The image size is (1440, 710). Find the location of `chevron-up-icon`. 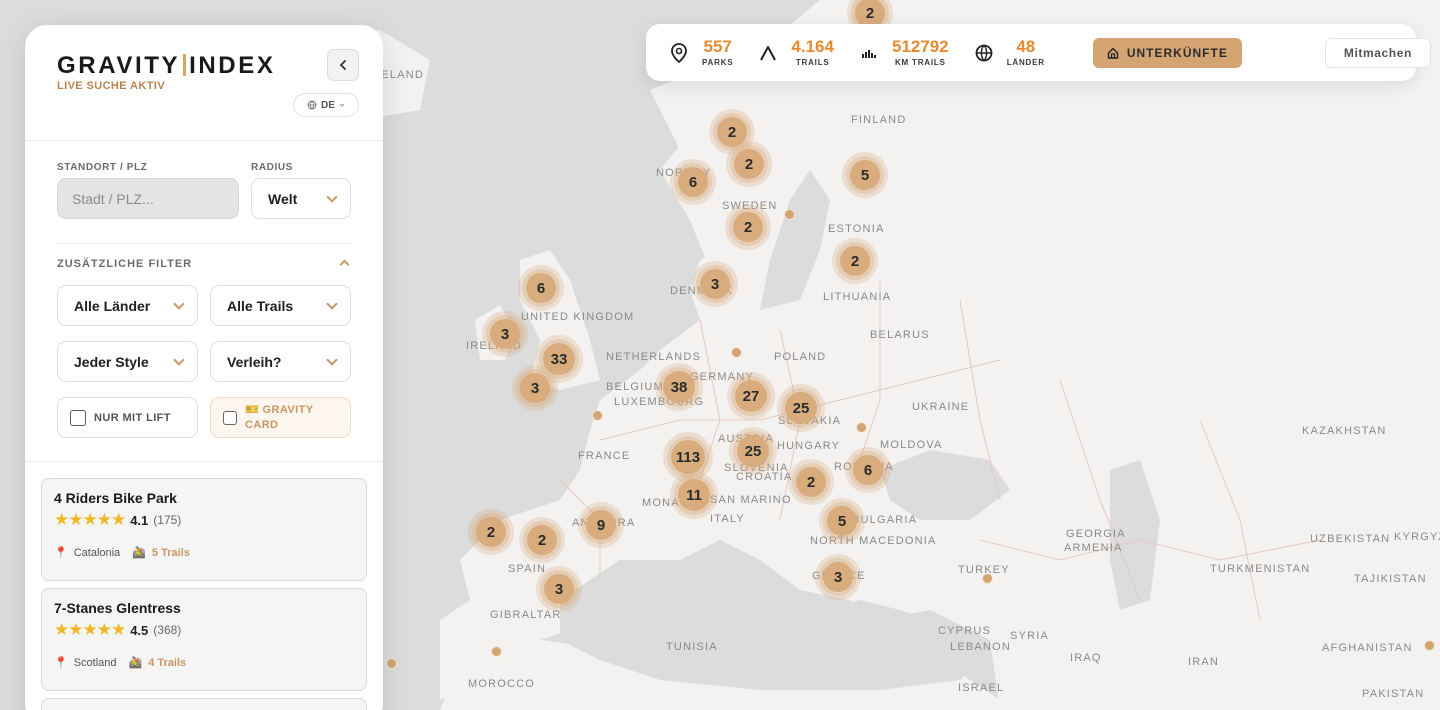

chevron-up-icon is located at coordinates (344, 264).